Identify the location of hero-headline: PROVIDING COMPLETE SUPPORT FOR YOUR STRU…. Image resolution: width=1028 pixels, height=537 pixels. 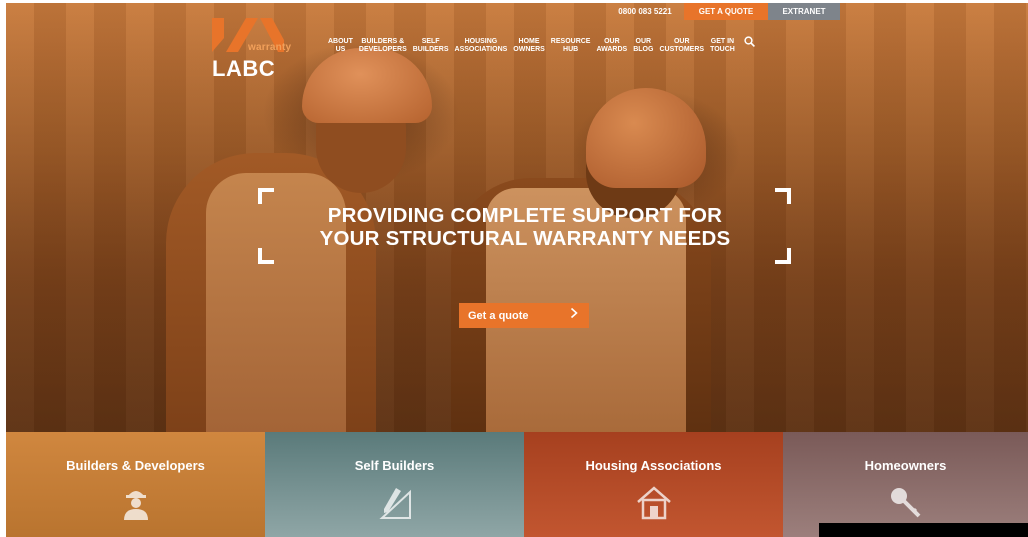
(525, 227).